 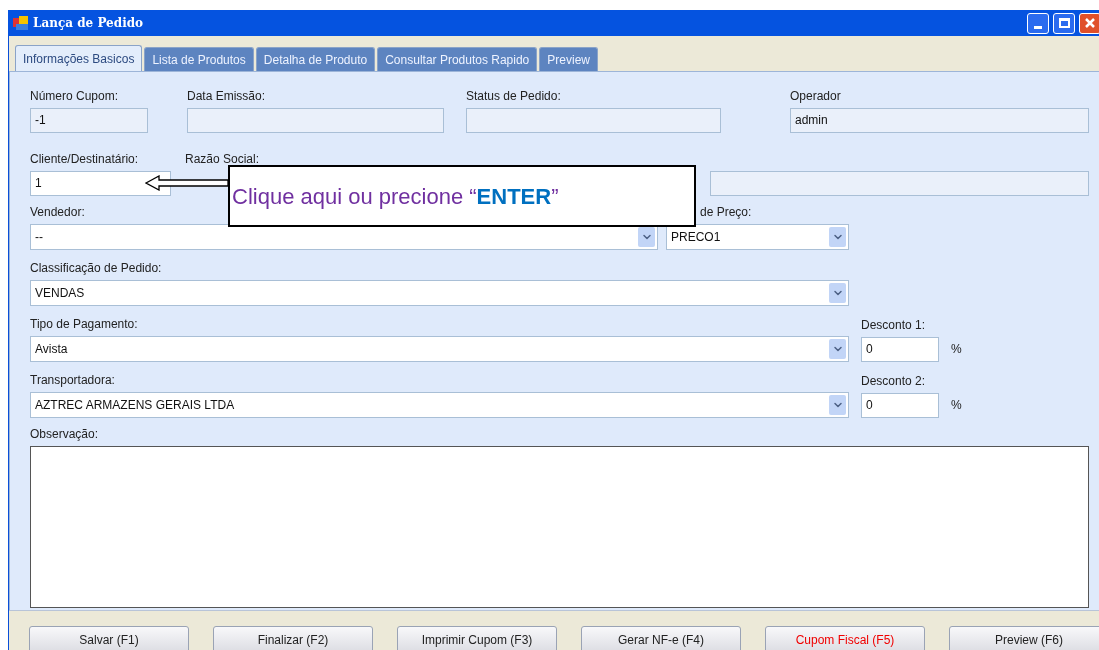 What do you see at coordinates (109, 638) in the screenshot?
I see `action-button: Salvar (F1)` at bounding box center [109, 638].